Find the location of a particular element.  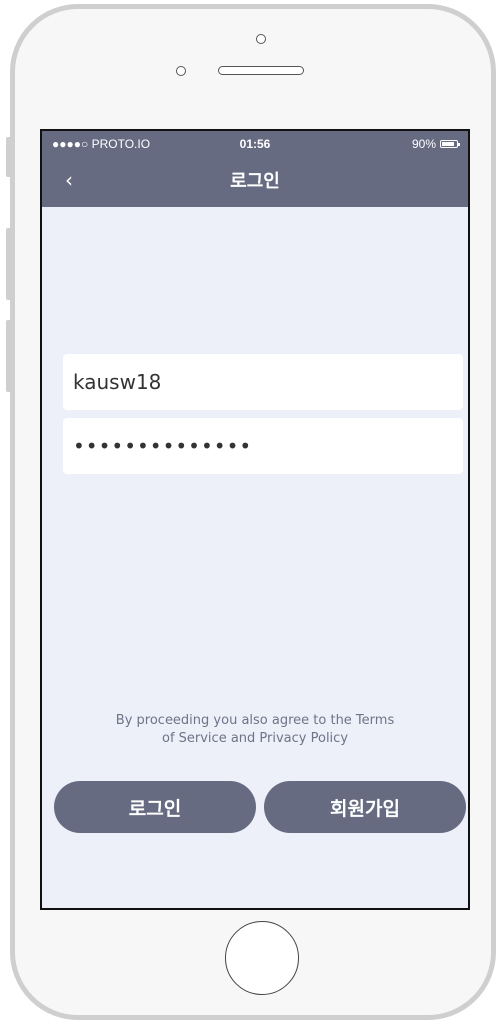

battery-icon is located at coordinates (450, 144).